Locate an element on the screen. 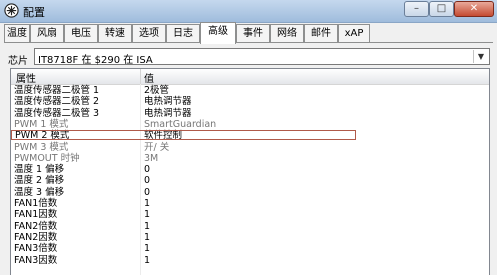 This screenshot has width=497, height=275. table-row: FAN2因数 1 is located at coordinates (250, 237).